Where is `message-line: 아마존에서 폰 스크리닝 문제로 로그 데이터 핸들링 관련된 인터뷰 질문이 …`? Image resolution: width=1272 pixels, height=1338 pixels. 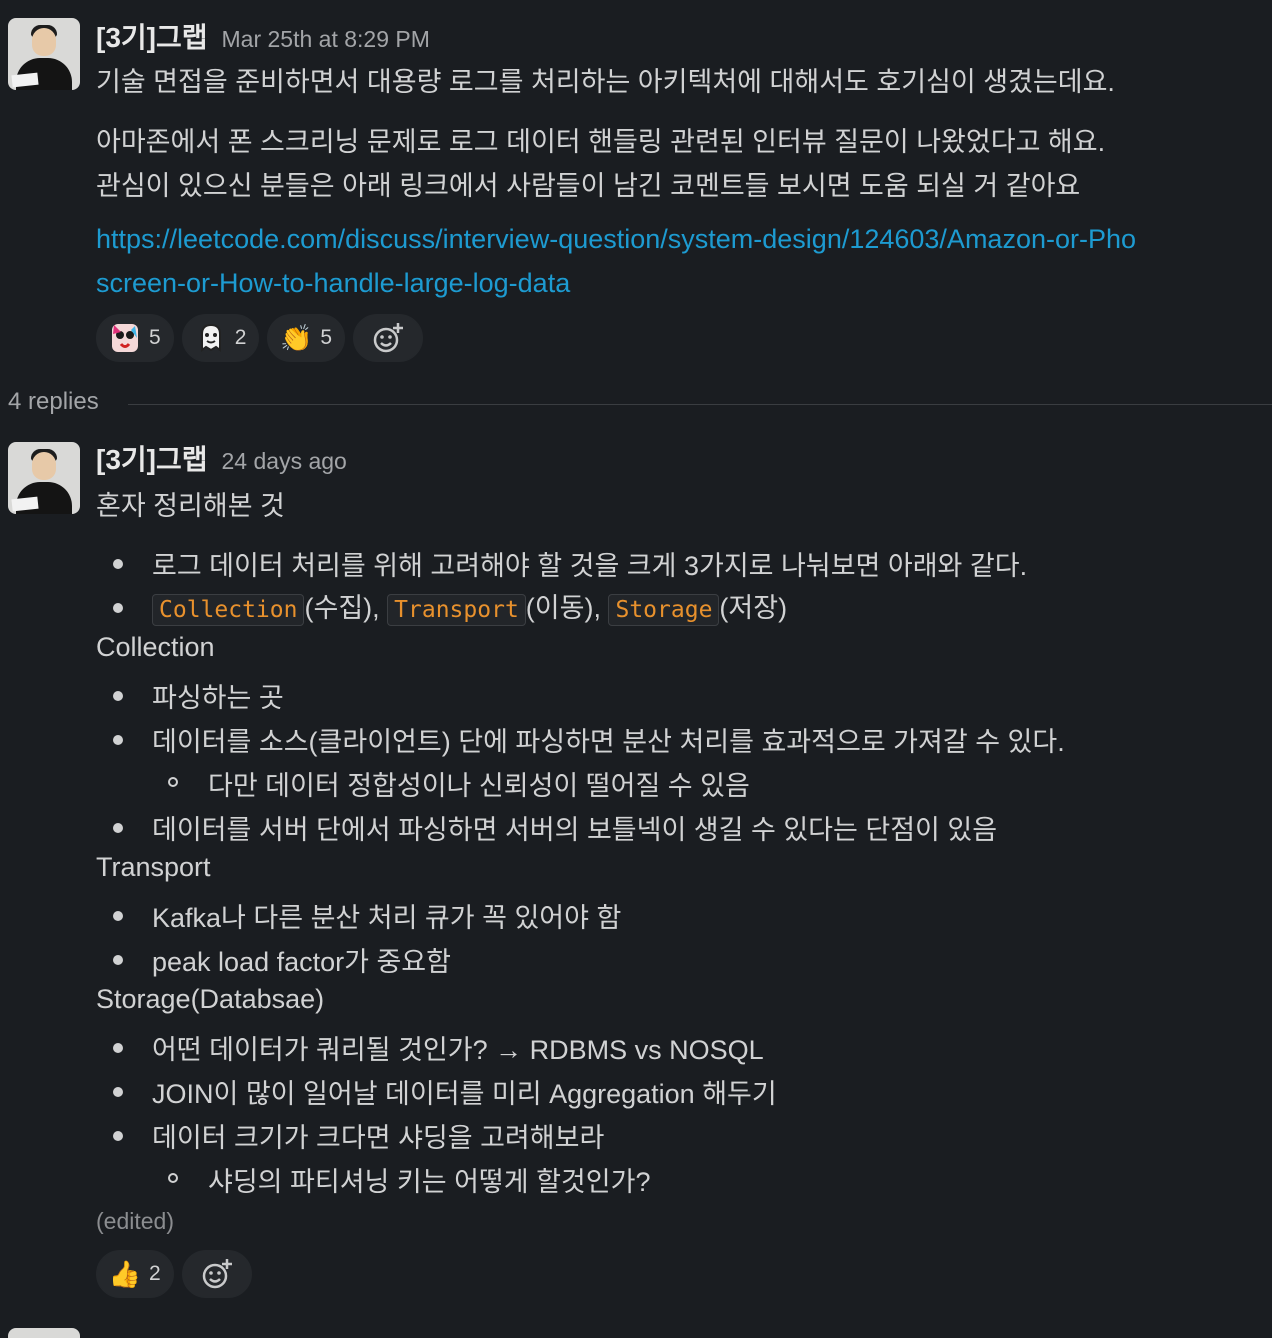 message-line: 아마존에서 폰 스크리닝 문제로 로그 데이터 핸들링 관련된 인터뷰 질문이 … is located at coordinates (601, 142).